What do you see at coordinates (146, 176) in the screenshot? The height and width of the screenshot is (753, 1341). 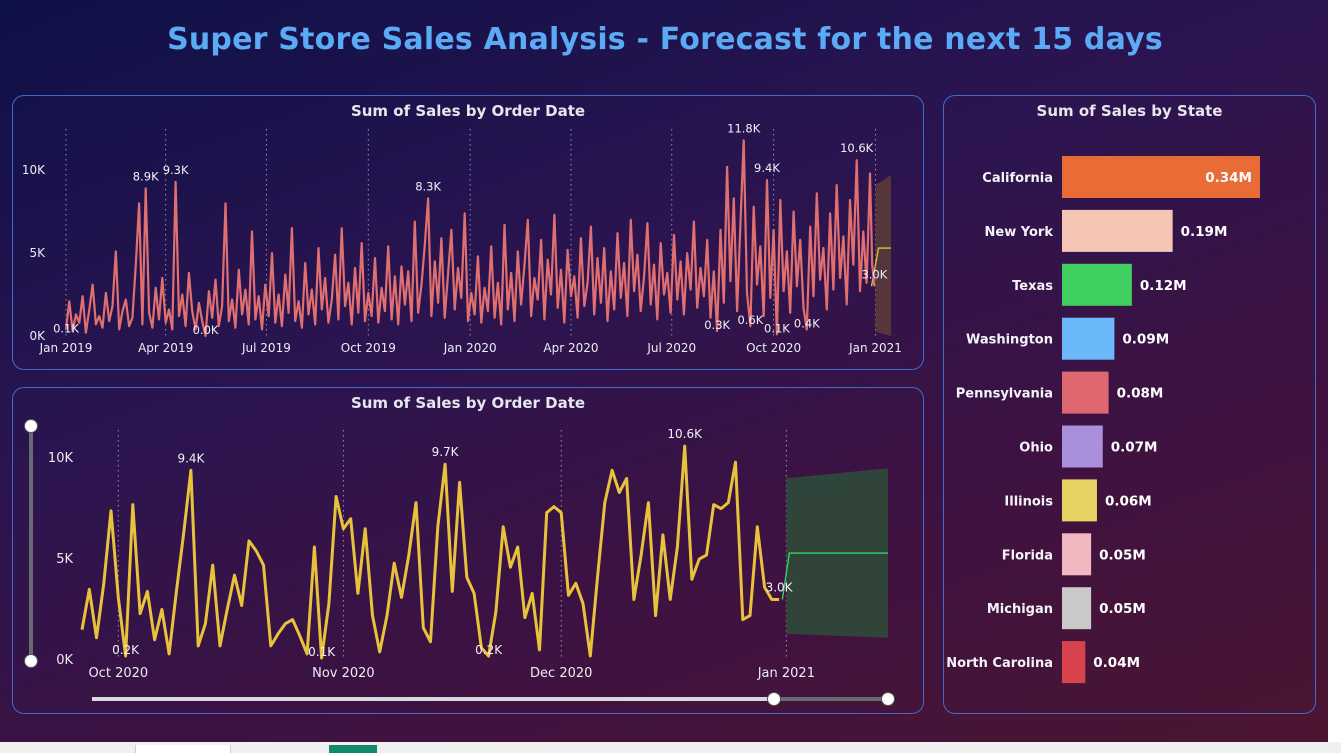 I see `data-label: 8.9K` at bounding box center [146, 176].